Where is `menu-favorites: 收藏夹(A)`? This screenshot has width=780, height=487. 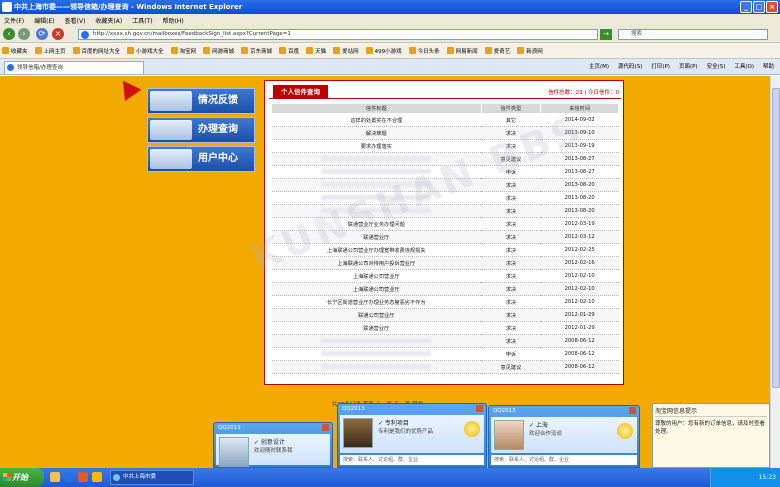 menu-favorites: 收藏夹(A) is located at coordinates (108, 20).